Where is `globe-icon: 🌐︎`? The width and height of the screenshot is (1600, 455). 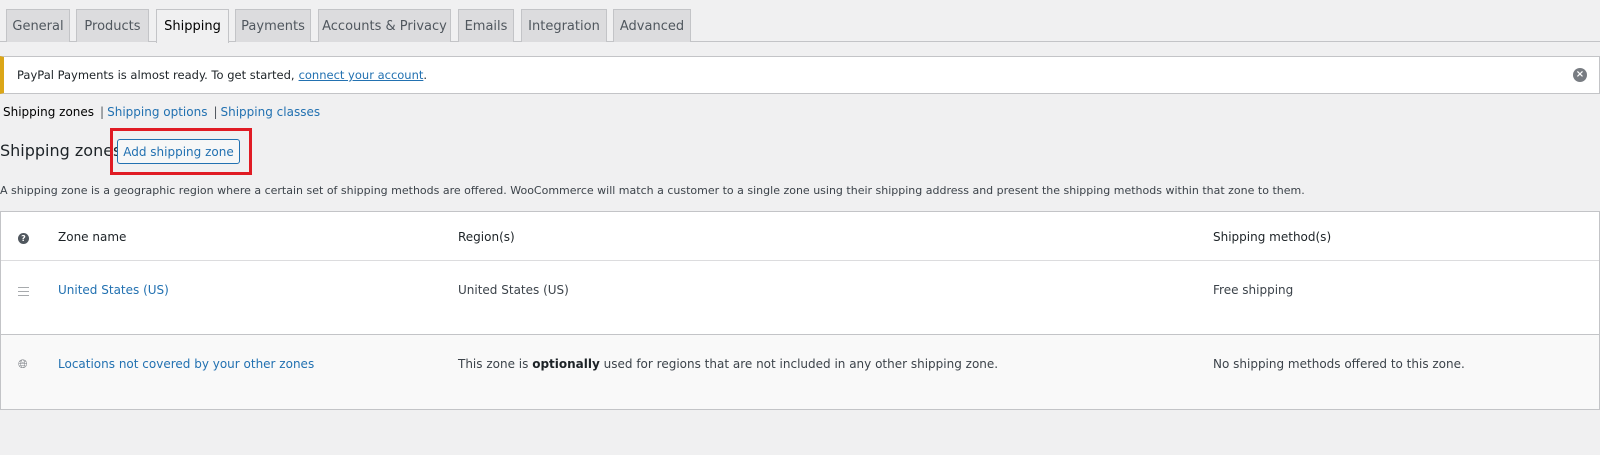 globe-icon: 🌐︎ is located at coordinates (23, 364).